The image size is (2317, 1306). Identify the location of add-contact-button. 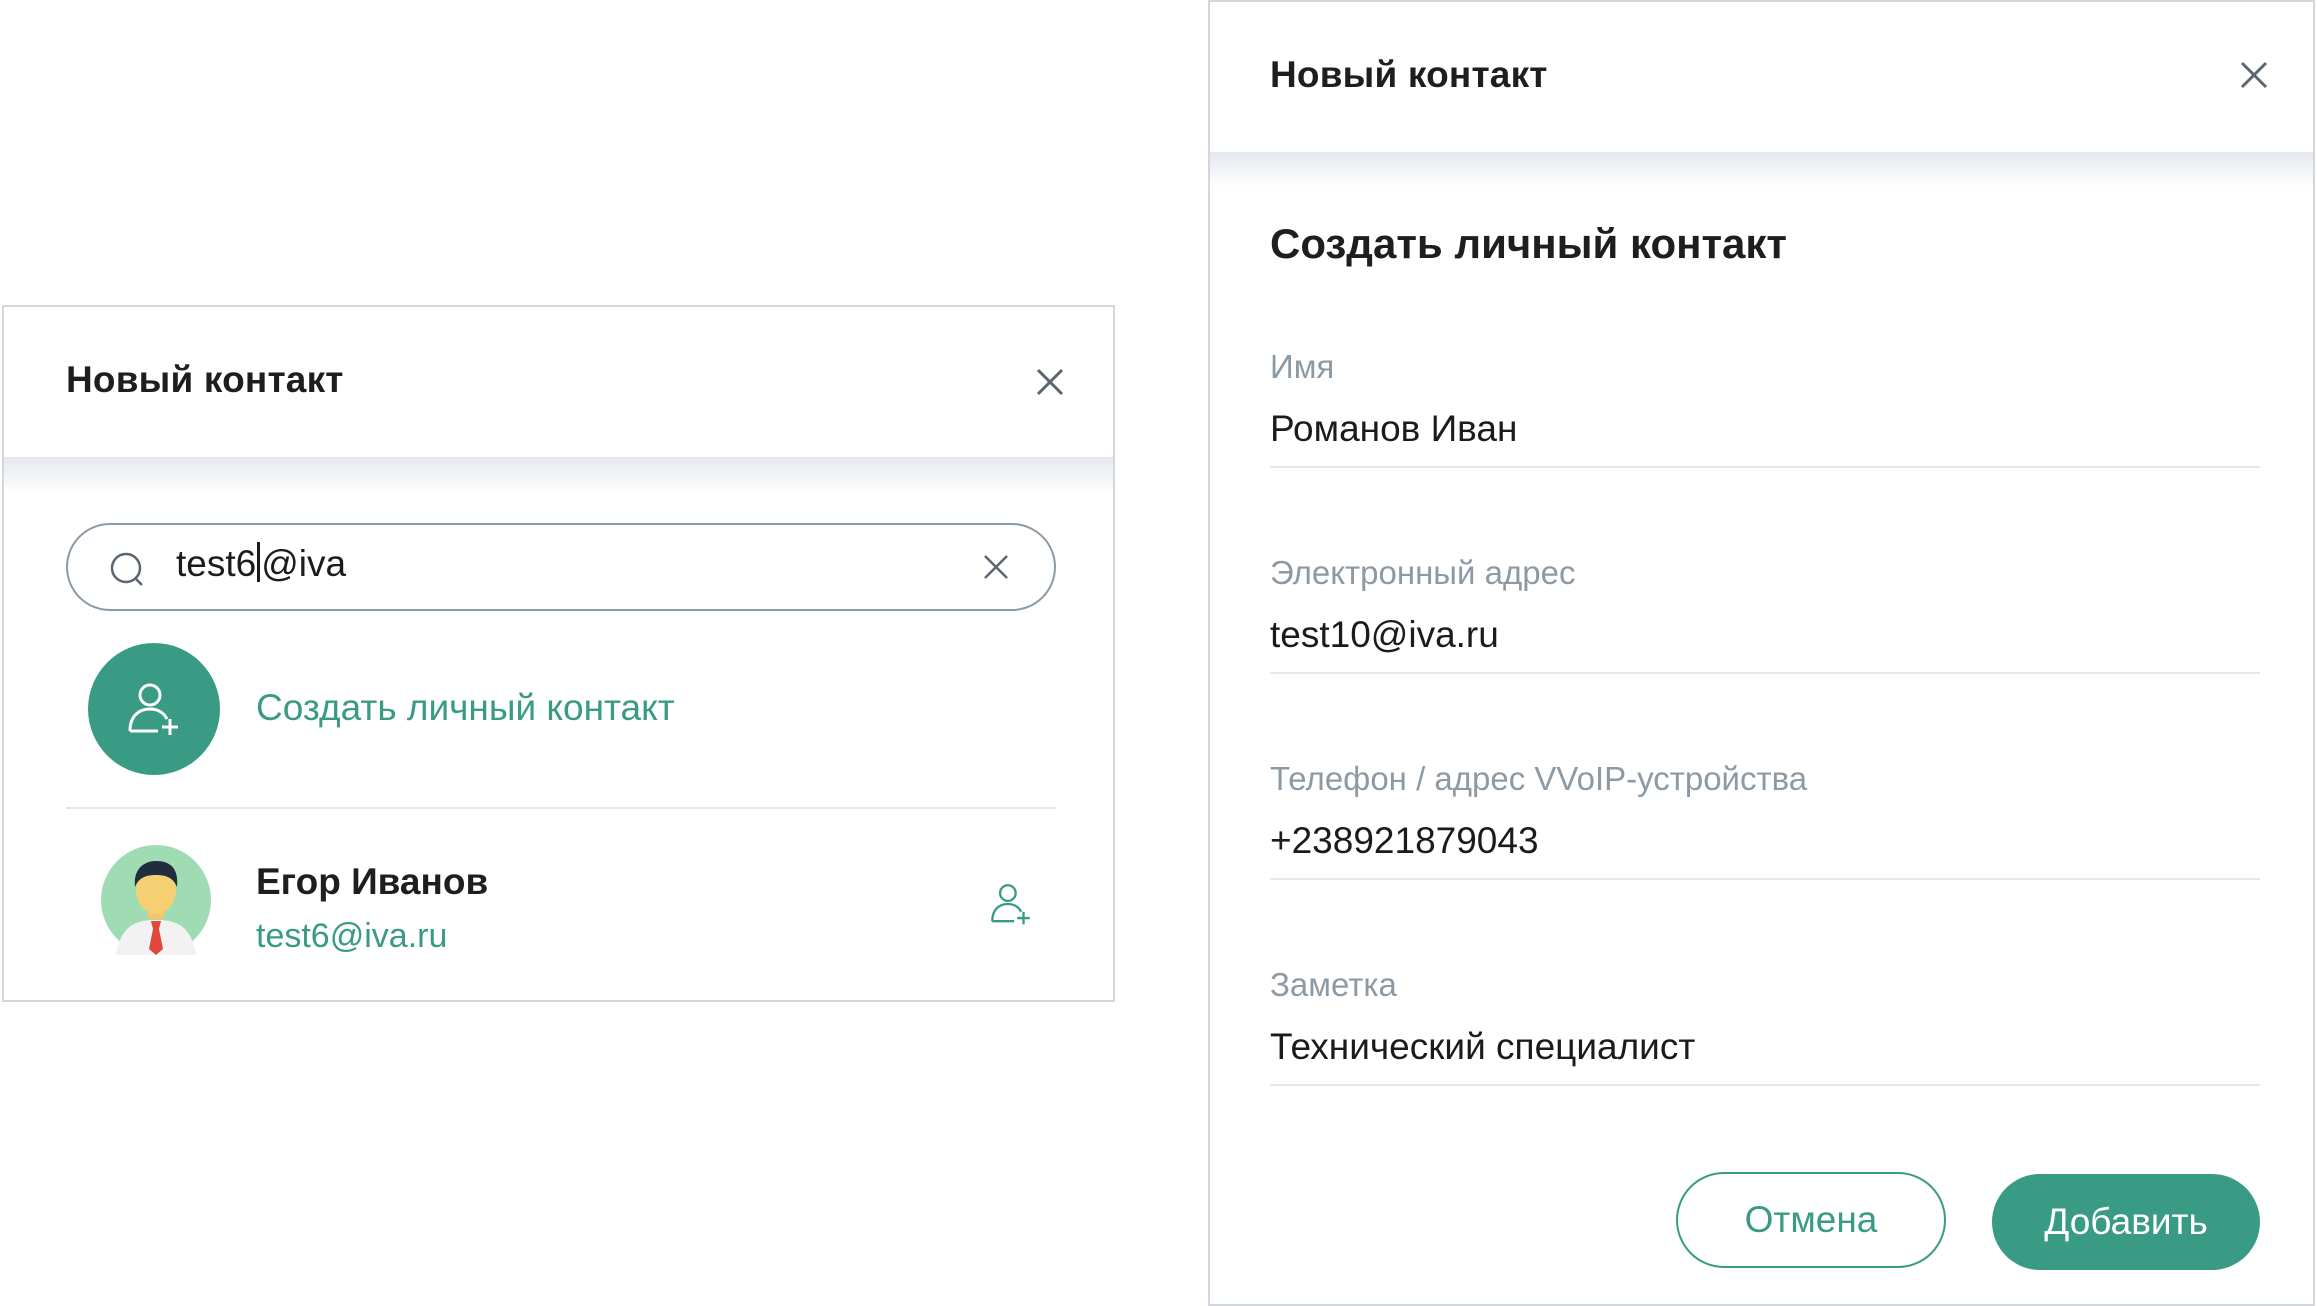
(1011, 906).